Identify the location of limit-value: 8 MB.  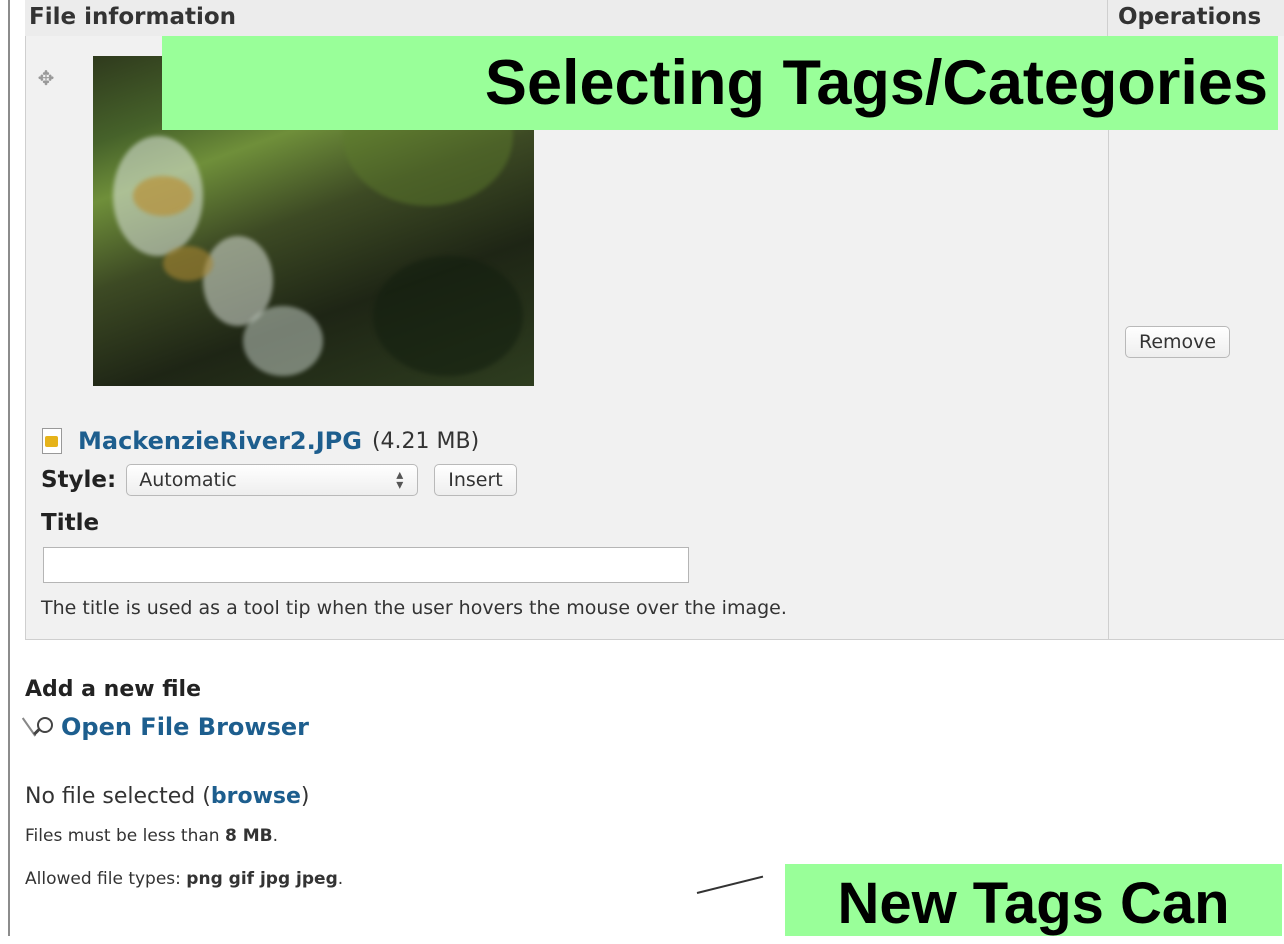
(248, 836).